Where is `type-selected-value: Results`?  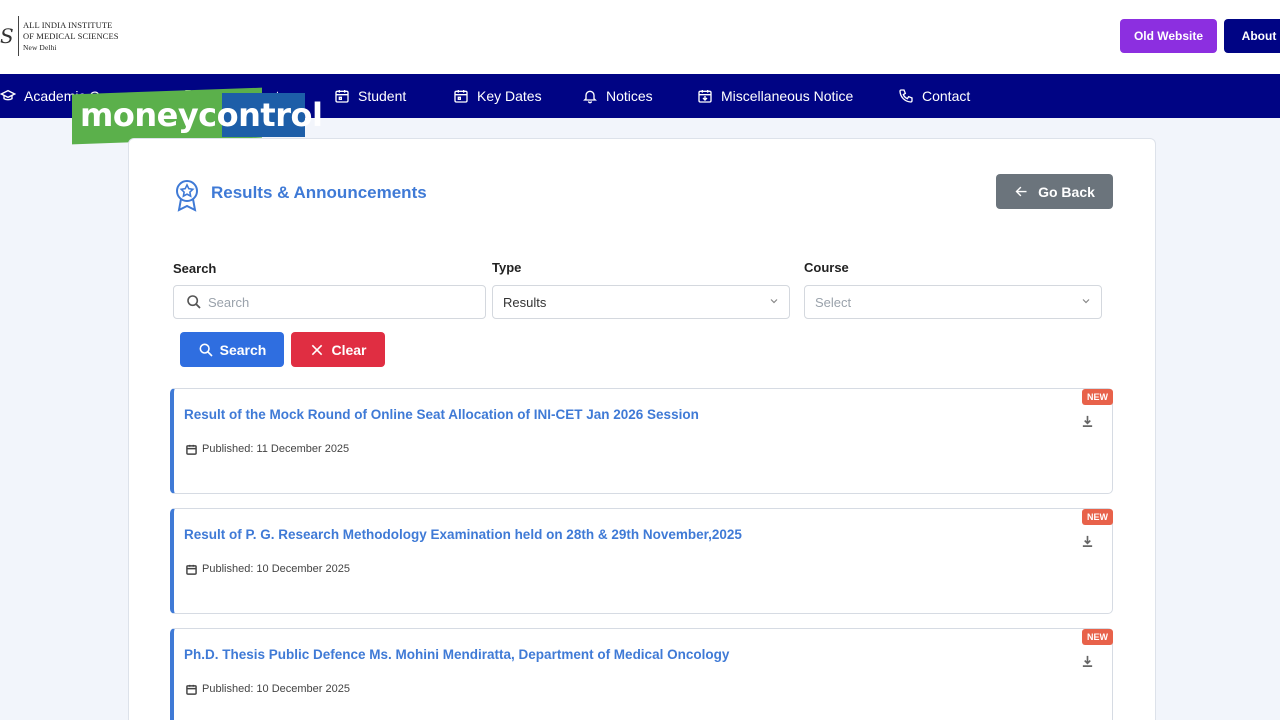 type-selected-value: Results is located at coordinates (525, 302).